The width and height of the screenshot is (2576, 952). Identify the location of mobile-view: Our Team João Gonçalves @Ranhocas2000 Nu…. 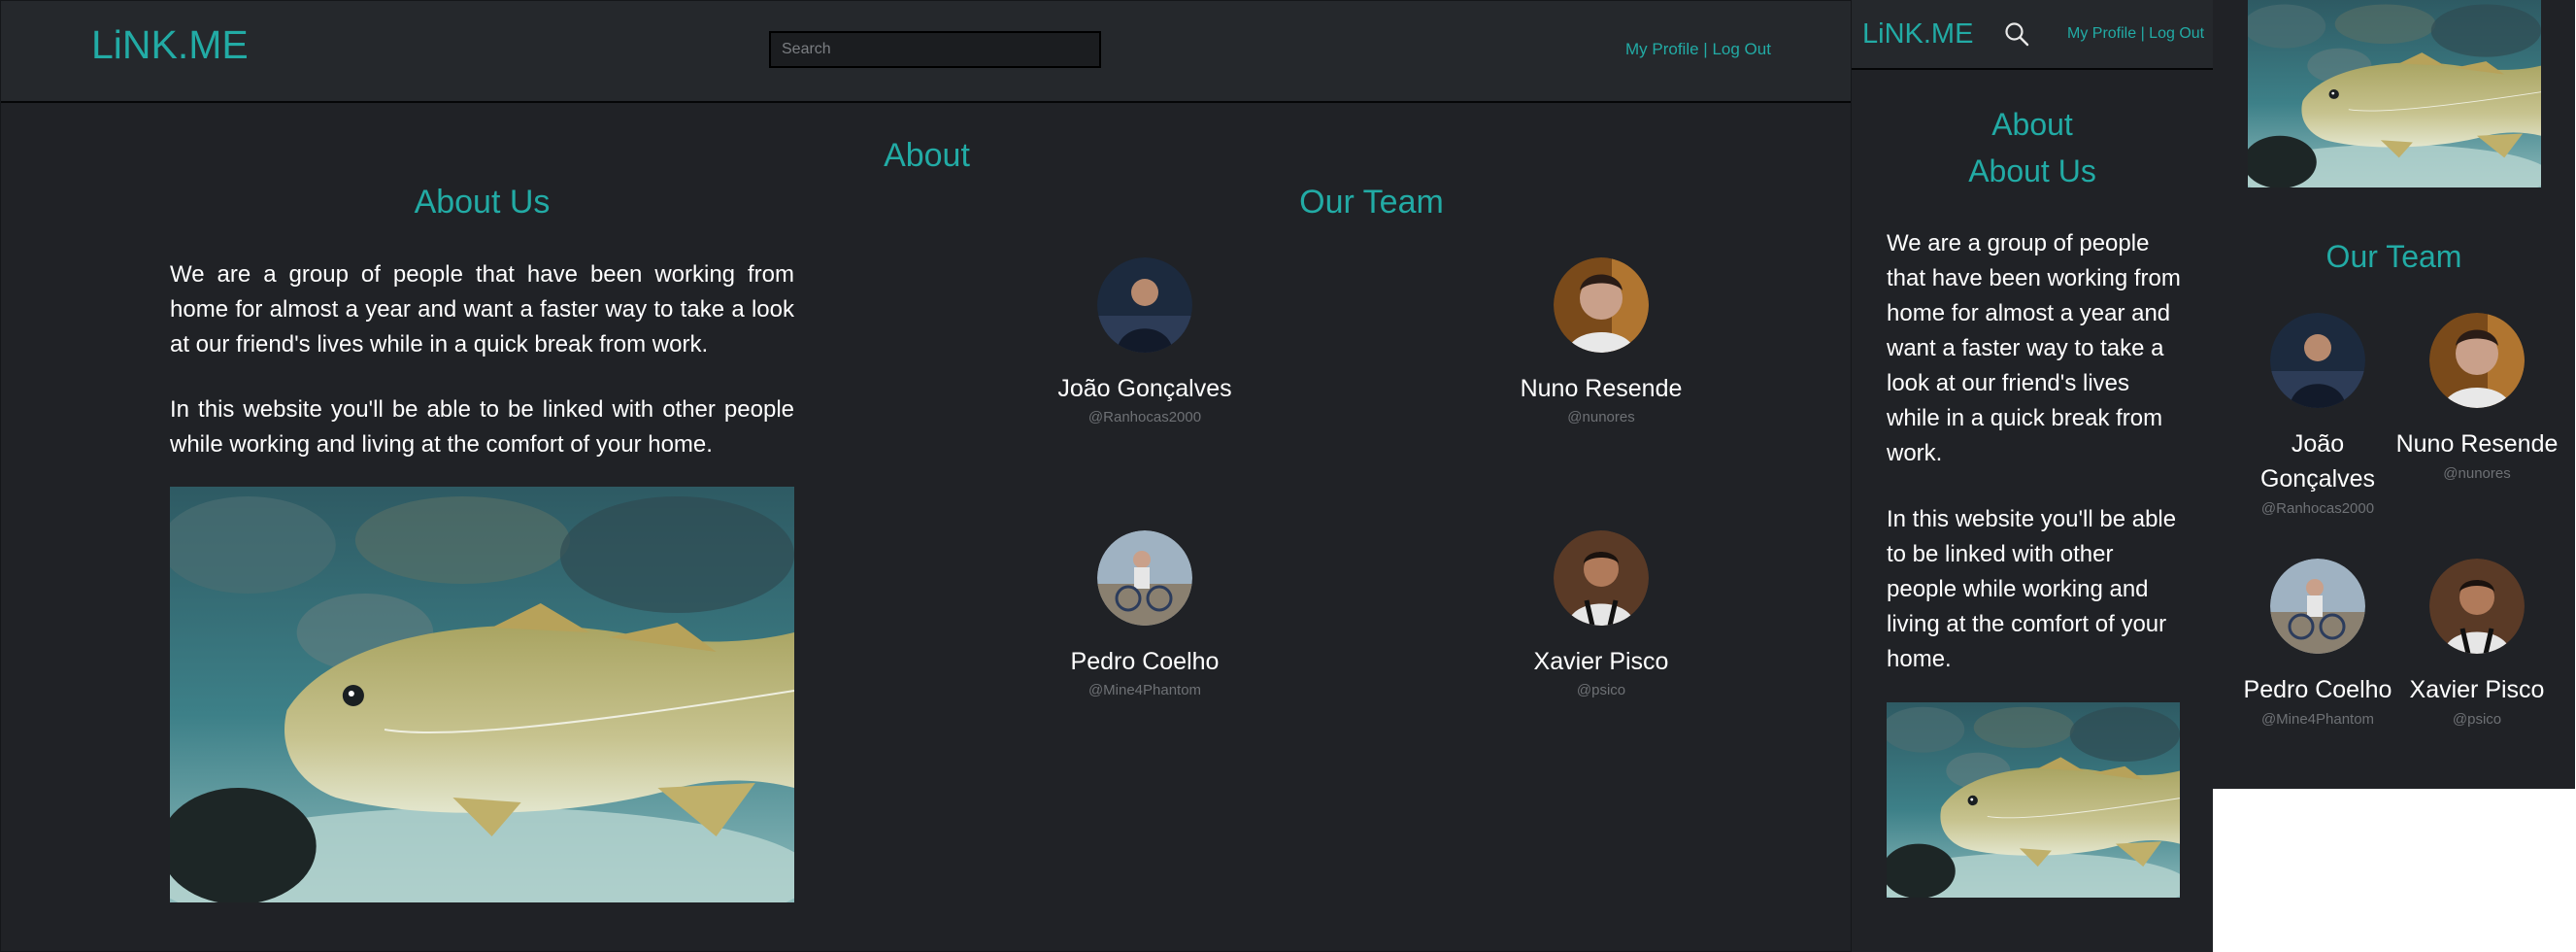
(2394, 394).